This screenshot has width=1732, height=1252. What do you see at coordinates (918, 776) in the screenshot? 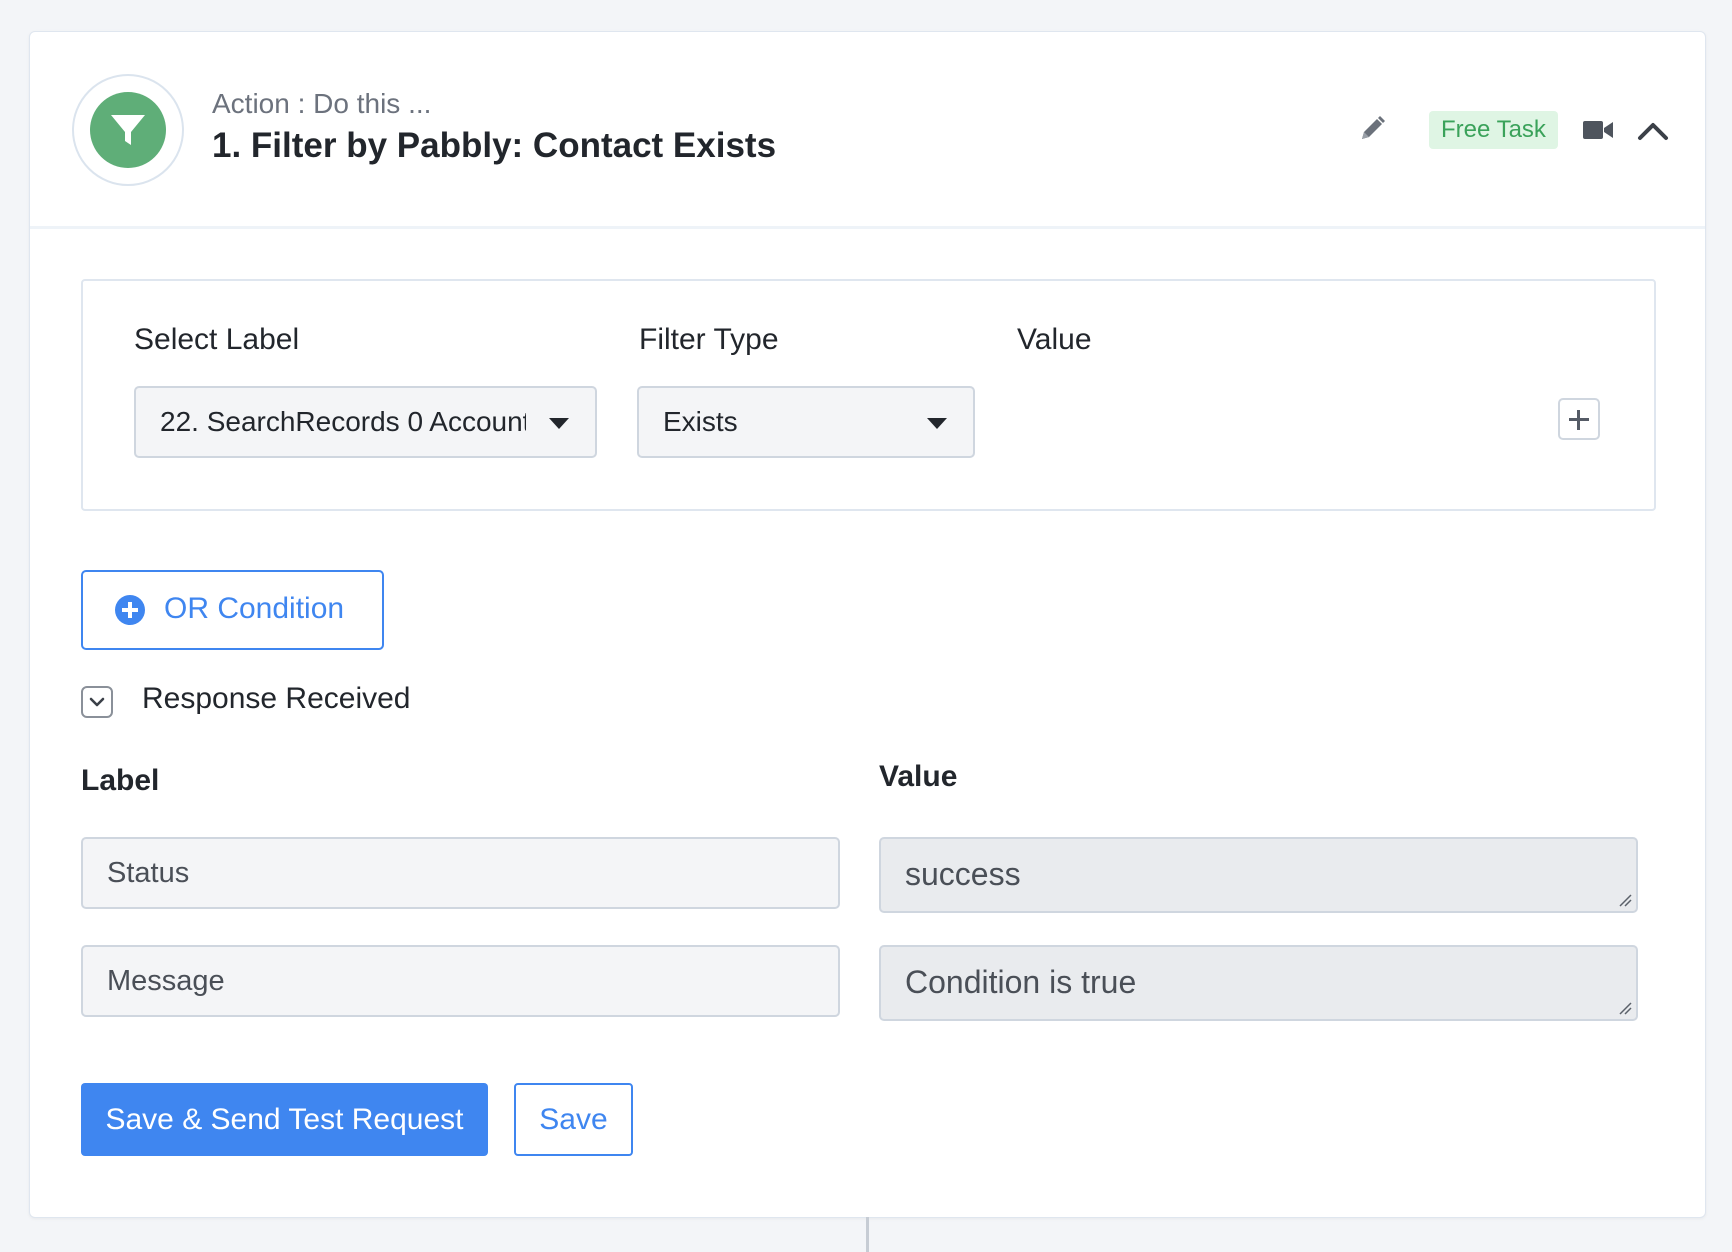
I see `value-column-heading: Value` at bounding box center [918, 776].